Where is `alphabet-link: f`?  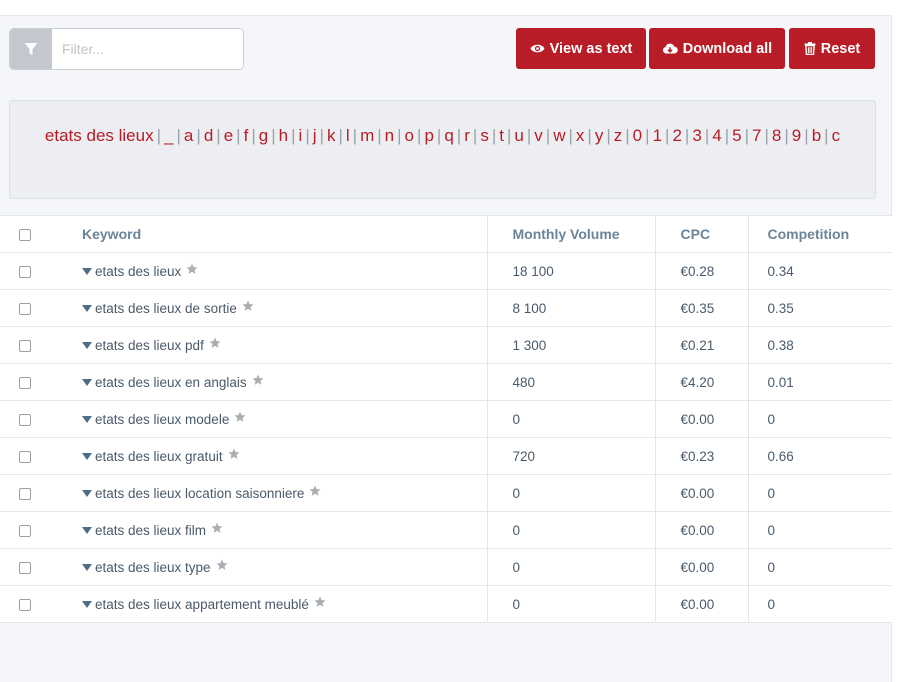
alphabet-link: f is located at coordinates (246, 135).